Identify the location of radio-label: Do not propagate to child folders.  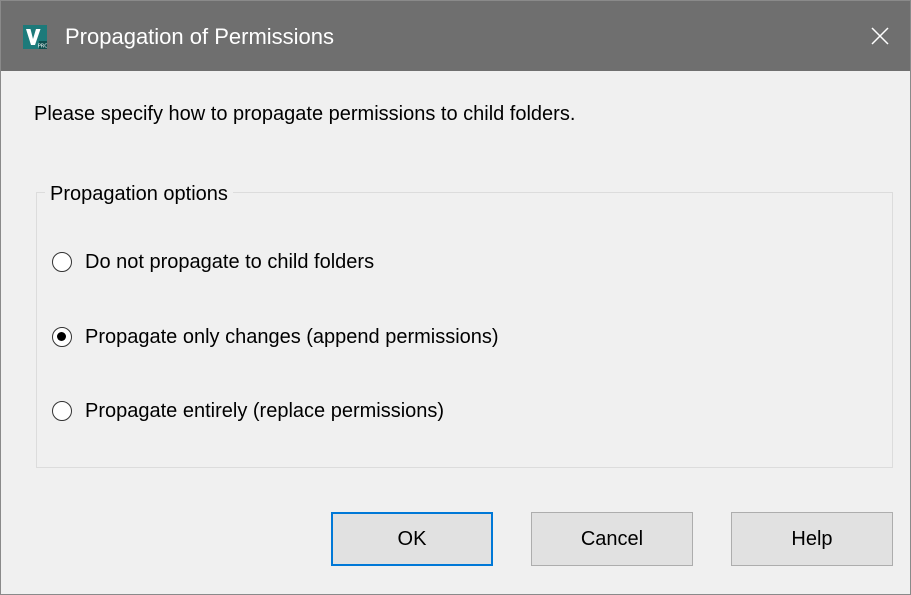
(230, 262).